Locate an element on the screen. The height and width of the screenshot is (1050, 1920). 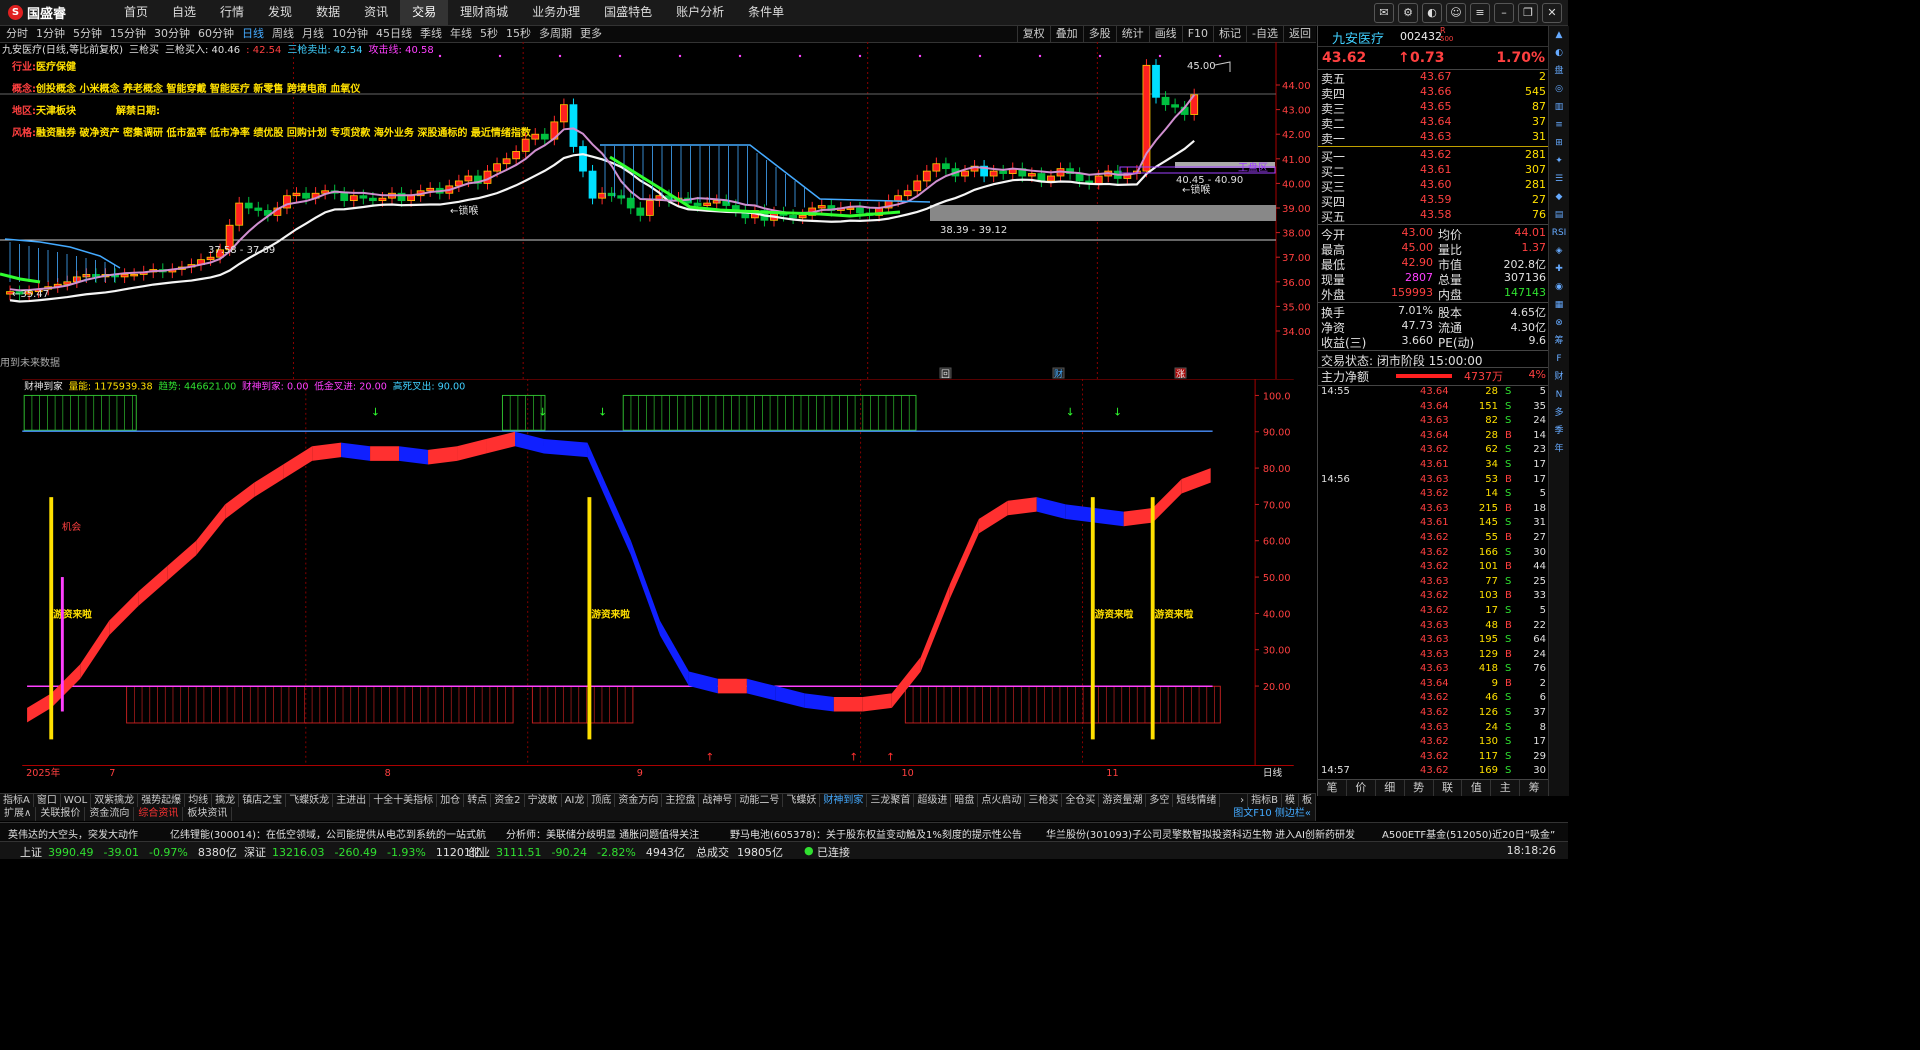
indicator-tab-20: 动能二号 is located at coordinates (760, 801).